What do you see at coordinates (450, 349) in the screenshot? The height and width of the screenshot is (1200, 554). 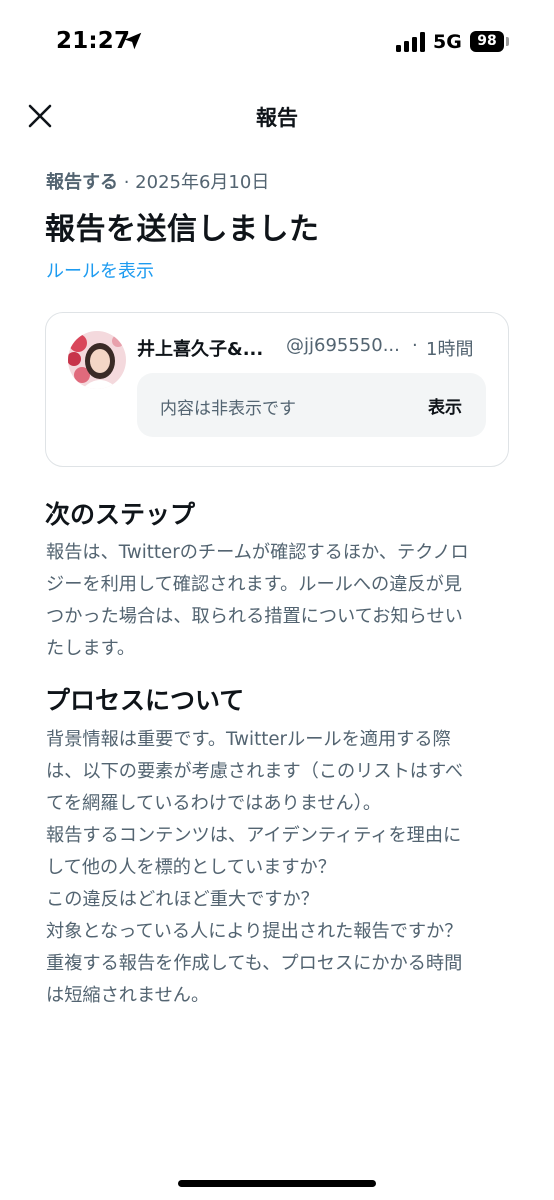 I see `tweet-timestamp: 1時間` at bounding box center [450, 349].